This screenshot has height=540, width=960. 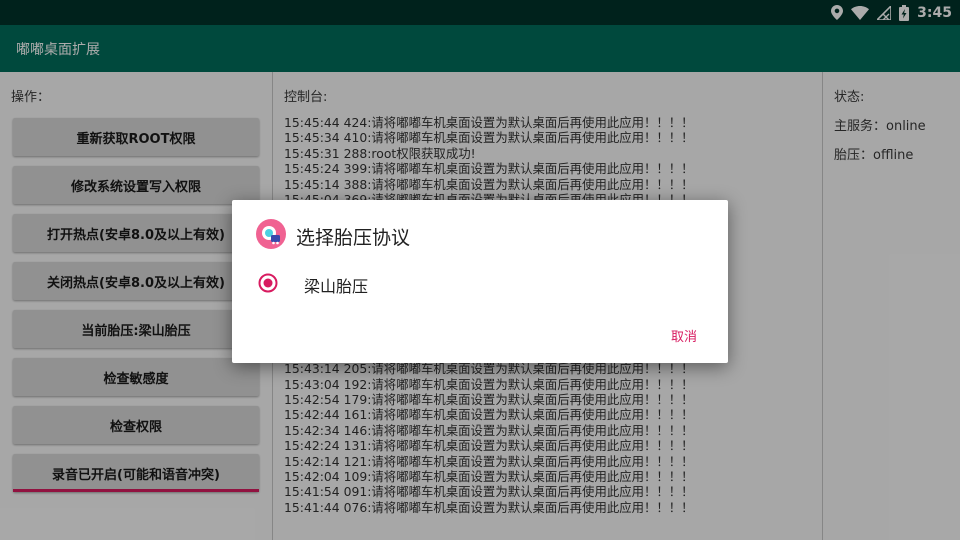 I want to click on app-icon, so click(x=271, y=234).